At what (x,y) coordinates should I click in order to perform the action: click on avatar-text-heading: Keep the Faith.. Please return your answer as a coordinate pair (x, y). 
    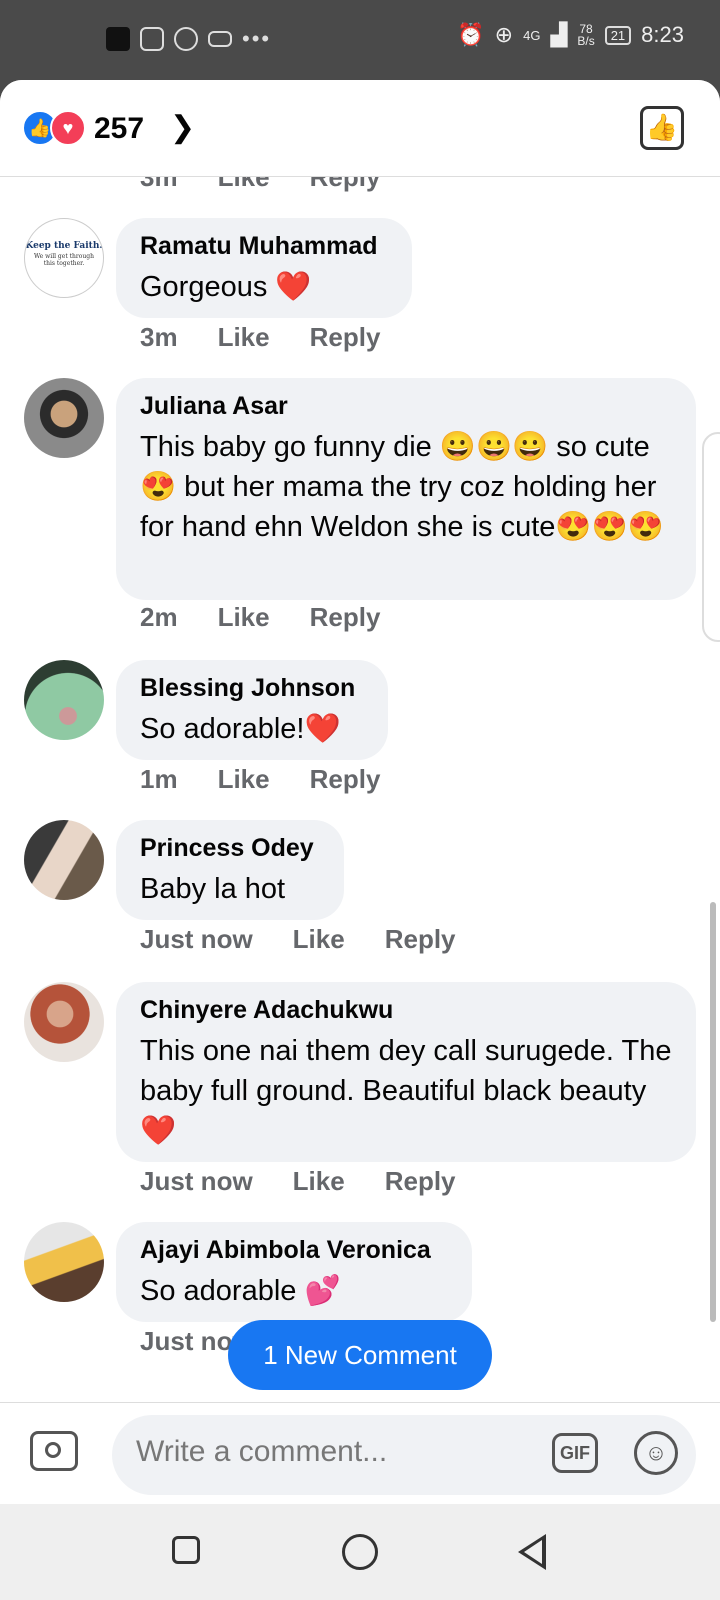
    Looking at the image, I should click on (64, 246).